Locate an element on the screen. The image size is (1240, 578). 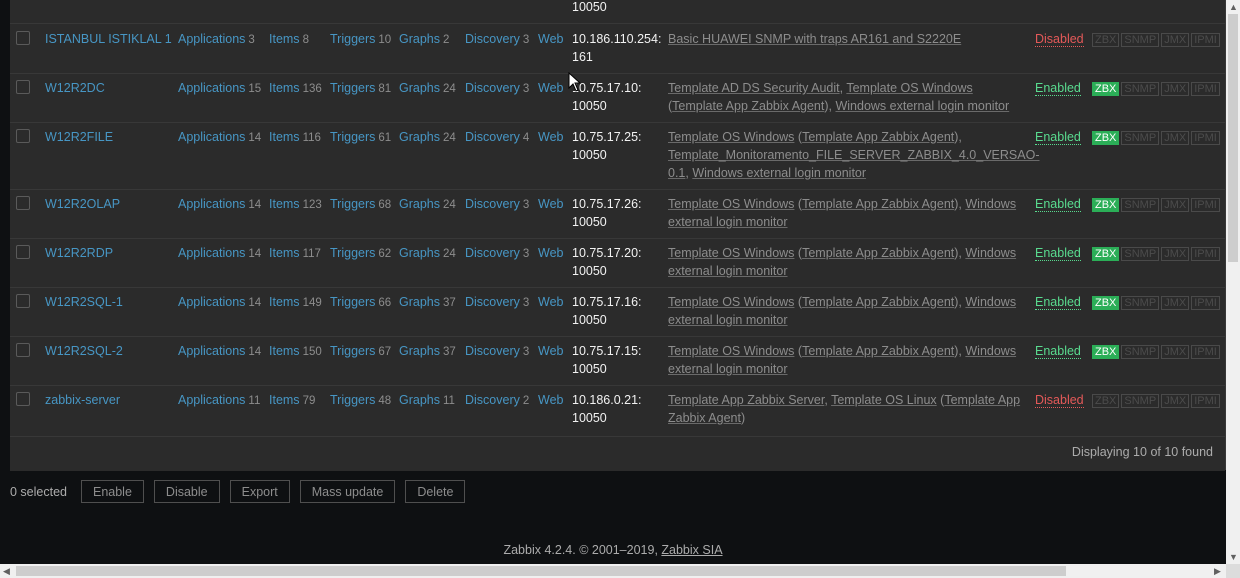
scroll-up-icon: ▲ is located at coordinates (1233, 7).